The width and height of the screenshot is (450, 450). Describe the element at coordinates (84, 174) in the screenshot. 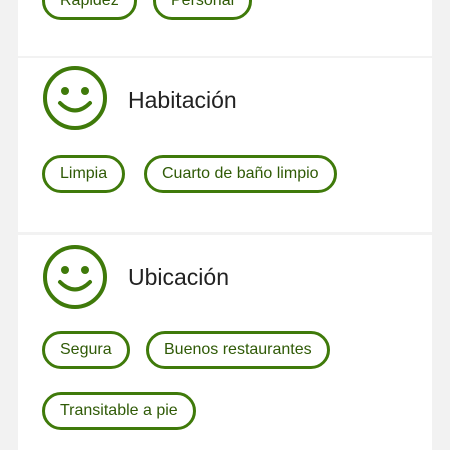

I see `tag-chip-limpia: Limpia` at that location.